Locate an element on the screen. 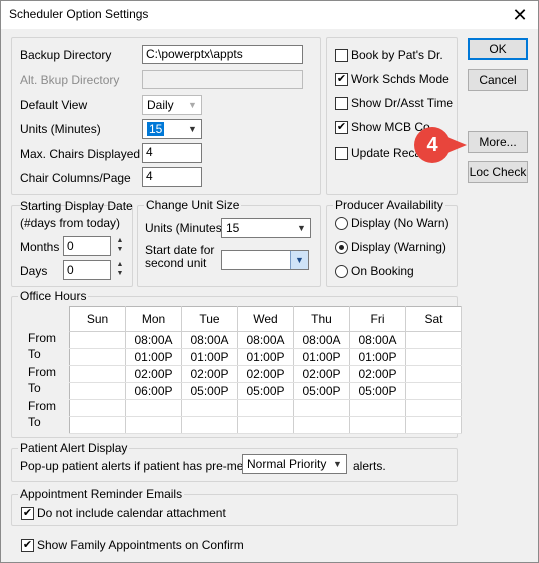 The width and height of the screenshot is (539, 563). table-row is located at coordinates (265, 408).